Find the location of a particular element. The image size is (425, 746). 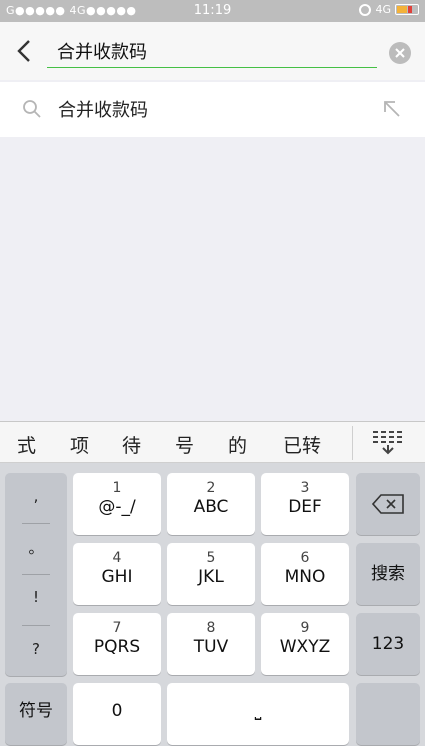

punctuation-key: ! is located at coordinates (36, 613).